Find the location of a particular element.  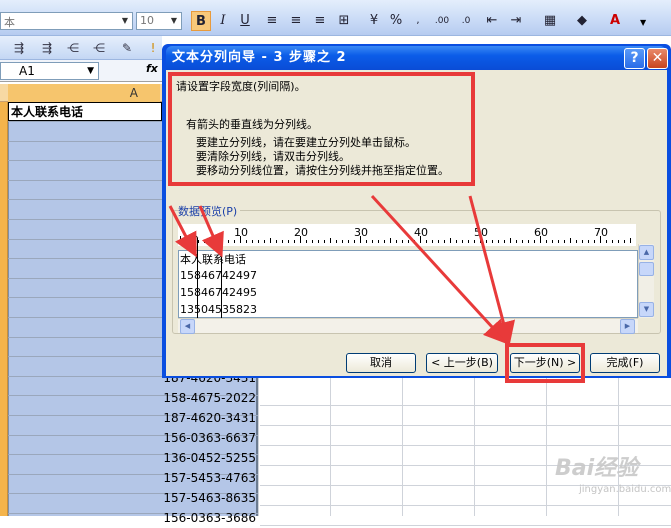

watermark-text: Bai经验 is located at coordinates (597, 468).